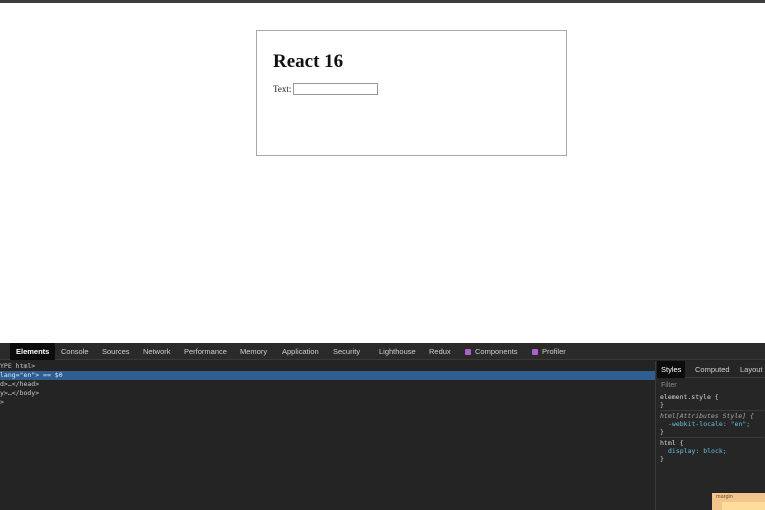 This screenshot has width=765, height=510. Describe the element at coordinates (300, 351) in the screenshot. I see `tab-application: Application` at that location.